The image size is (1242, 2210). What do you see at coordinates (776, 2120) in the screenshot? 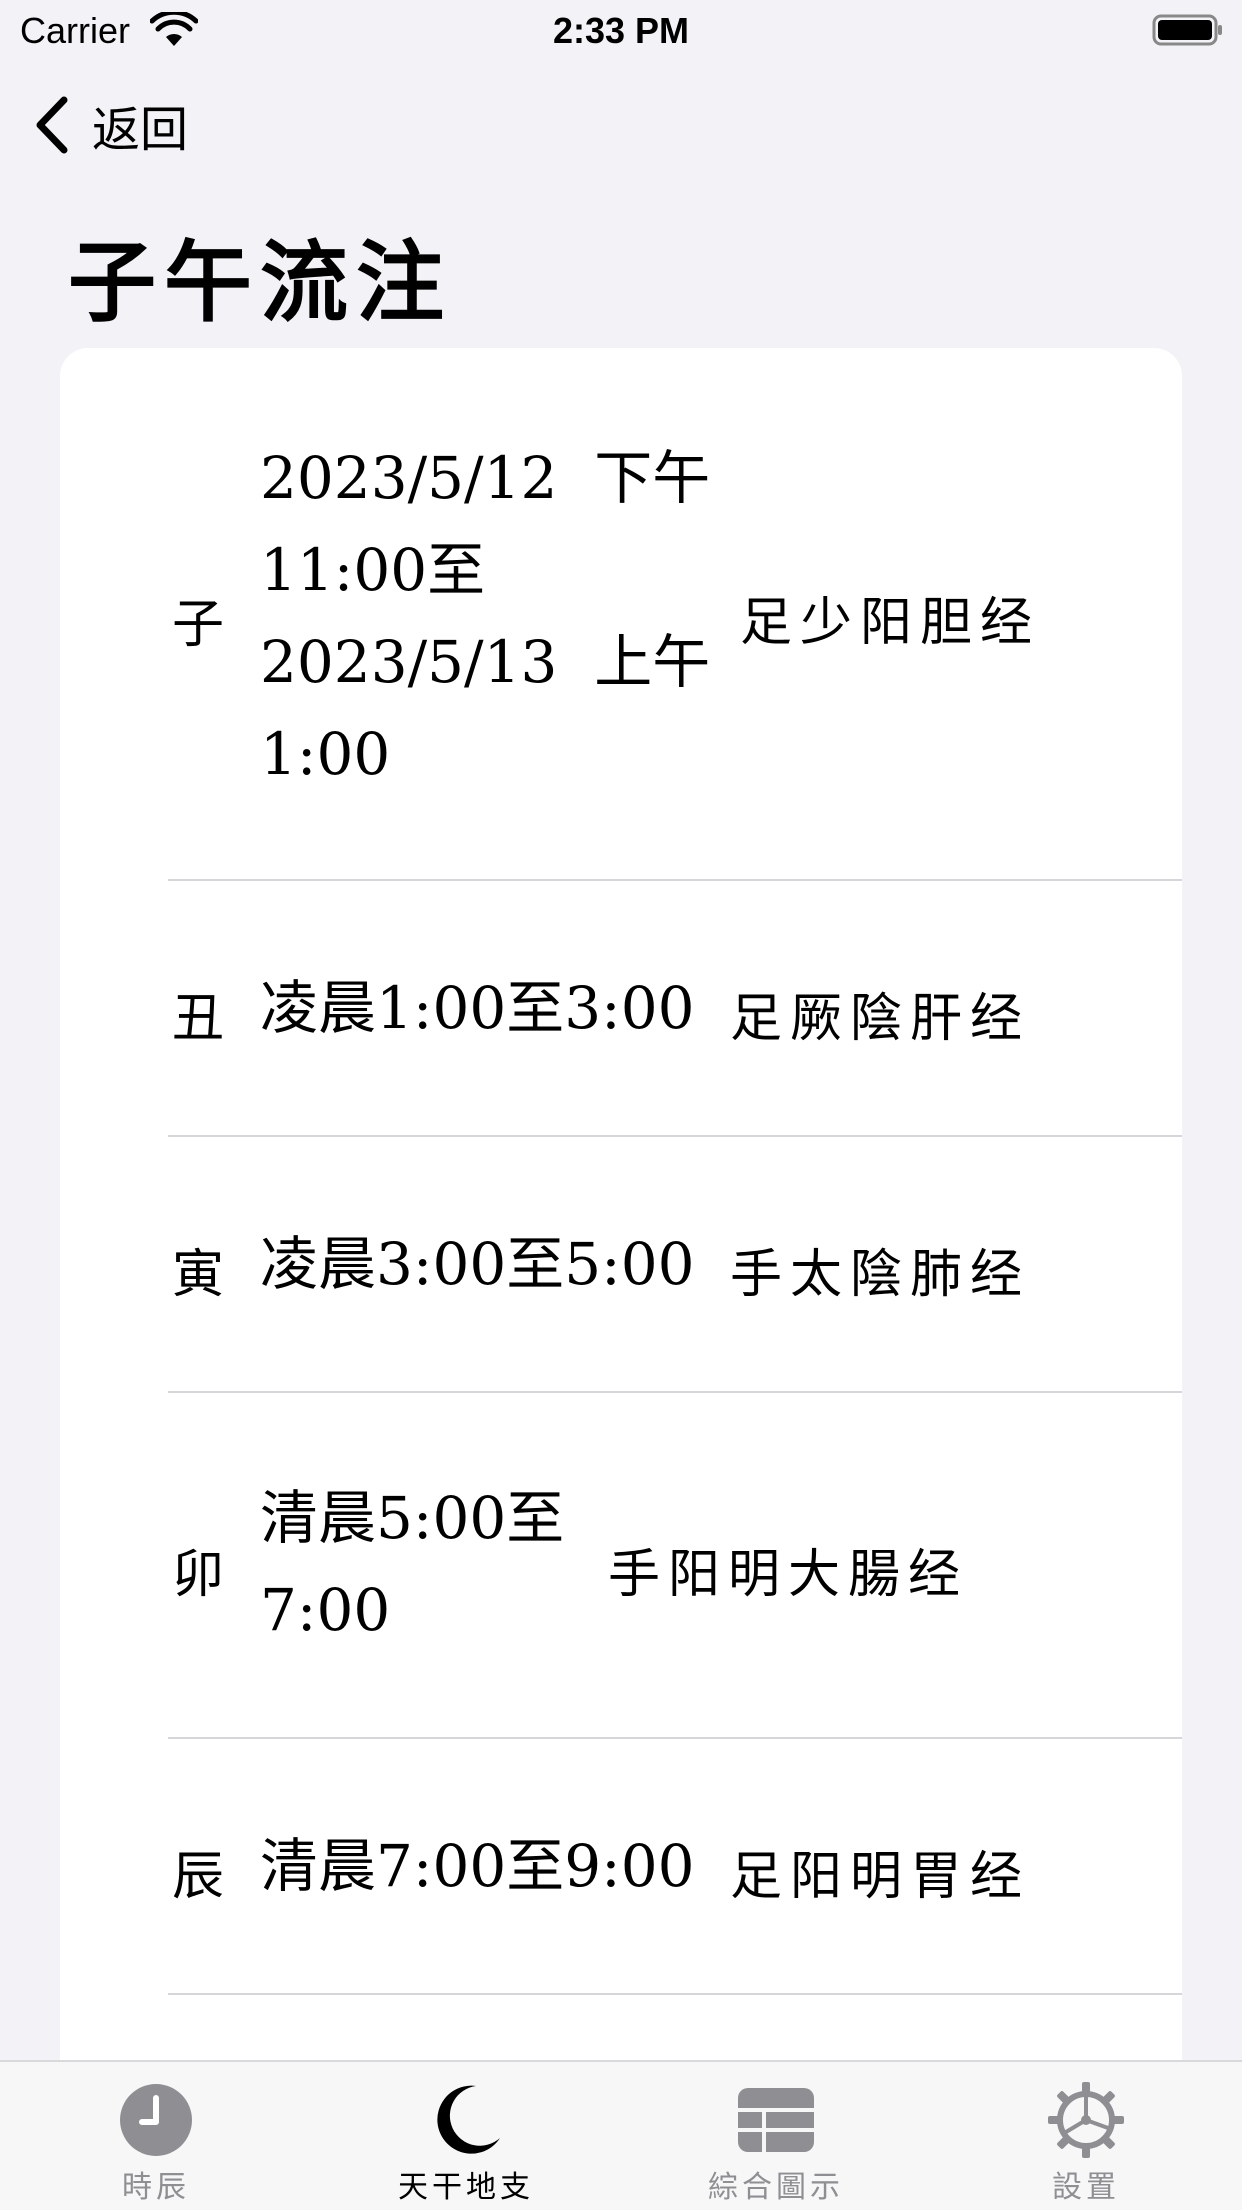
I see `grid-icon` at bounding box center [776, 2120].